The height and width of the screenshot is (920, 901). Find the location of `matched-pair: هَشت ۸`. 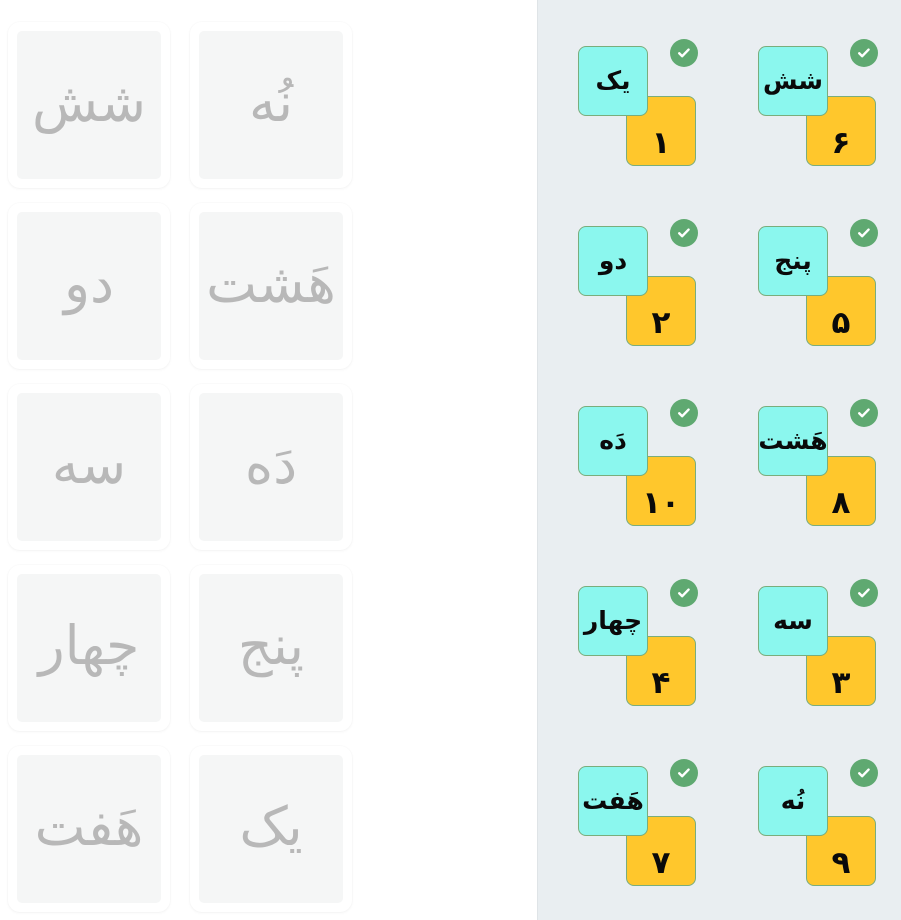

matched-pair: هَشت ۸ is located at coordinates (808, 486).